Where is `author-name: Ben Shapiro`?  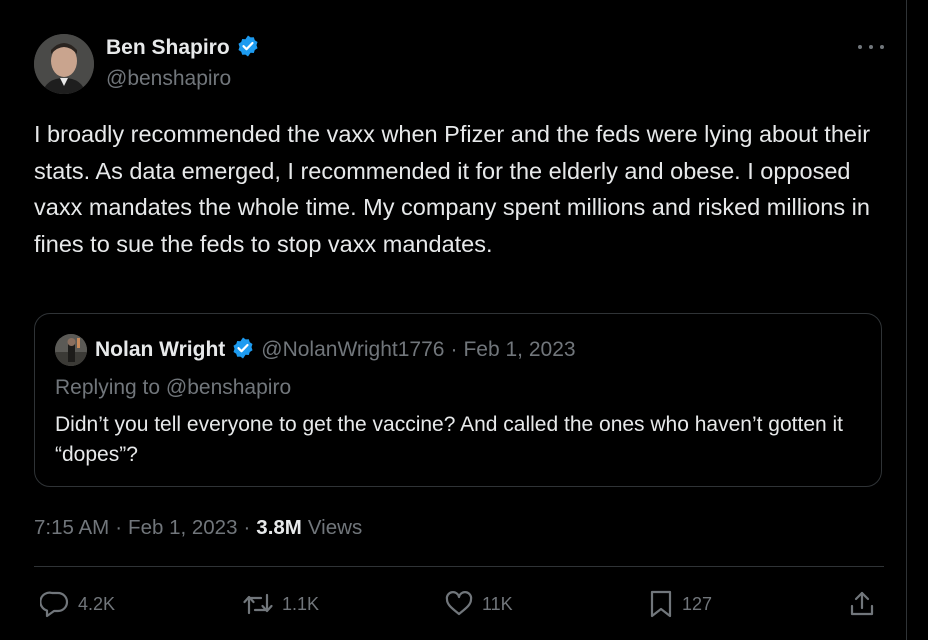
author-name: Ben Shapiro is located at coordinates (168, 48).